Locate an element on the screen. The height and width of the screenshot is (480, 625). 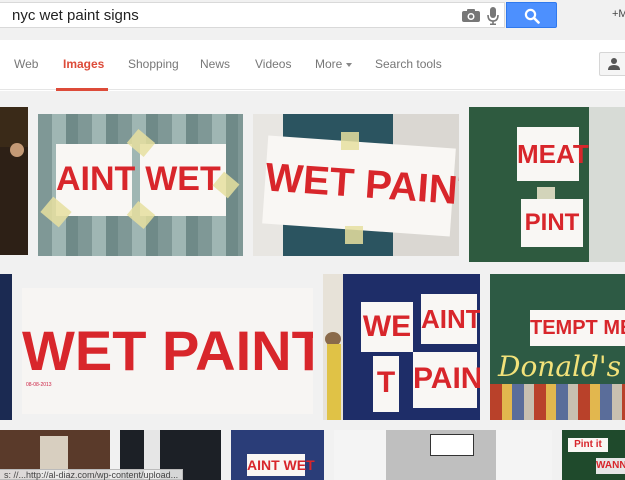
tab-news: News is located at coordinates (215, 64).